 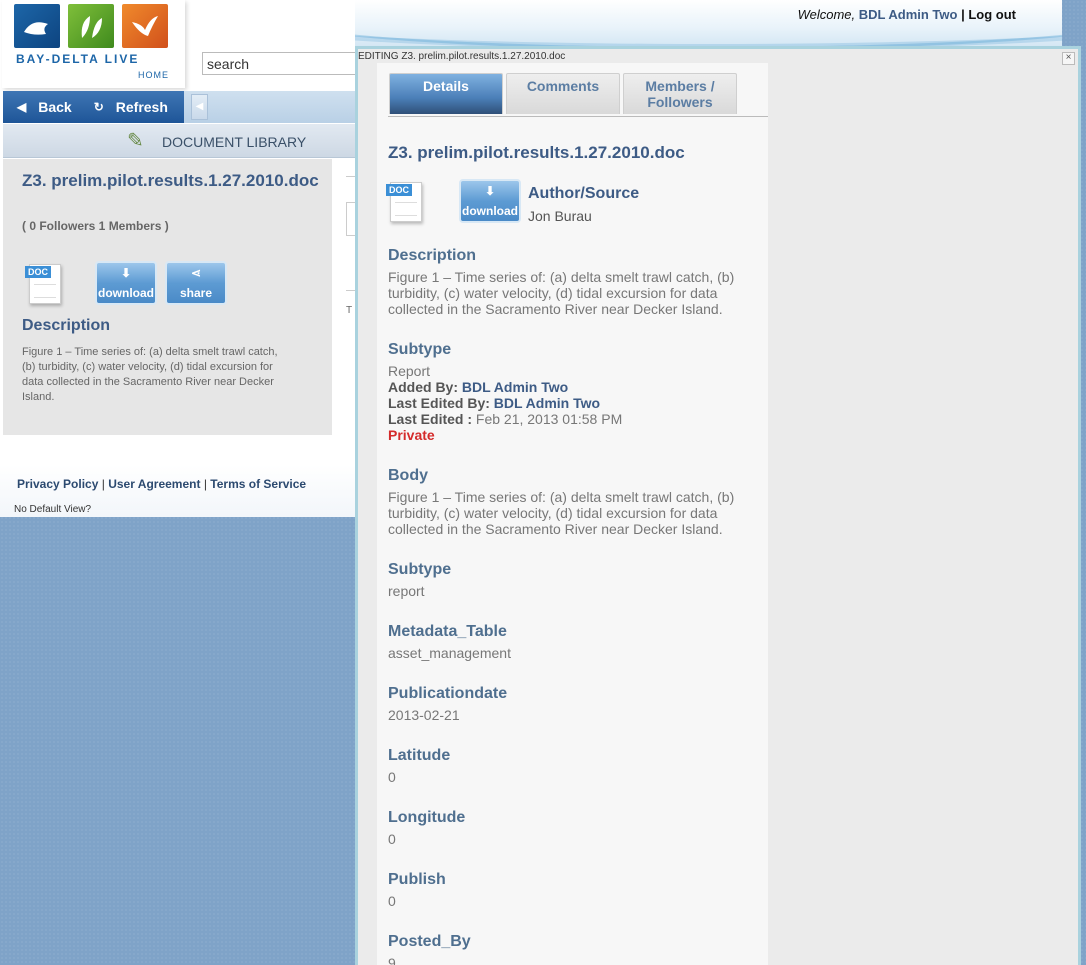 What do you see at coordinates (258, 484) in the screenshot?
I see `terms-of-service-link: Terms of Service` at bounding box center [258, 484].